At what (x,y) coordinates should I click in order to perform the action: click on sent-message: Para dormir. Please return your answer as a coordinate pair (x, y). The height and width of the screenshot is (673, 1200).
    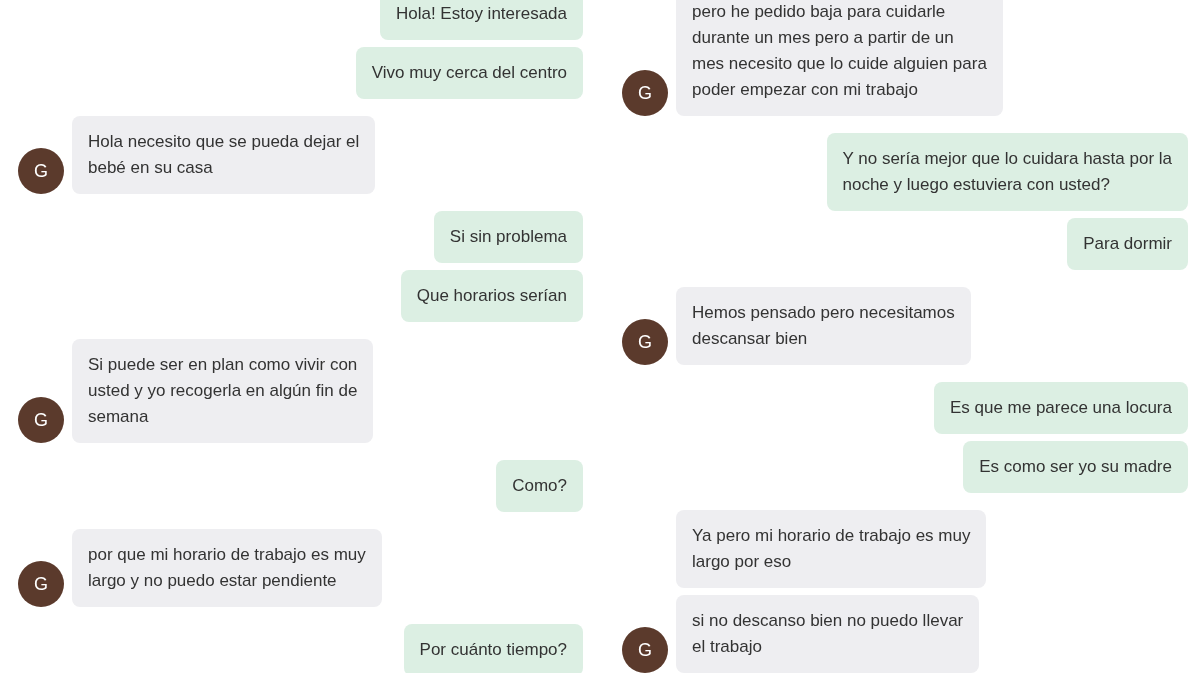
    Looking at the image, I should click on (1127, 244).